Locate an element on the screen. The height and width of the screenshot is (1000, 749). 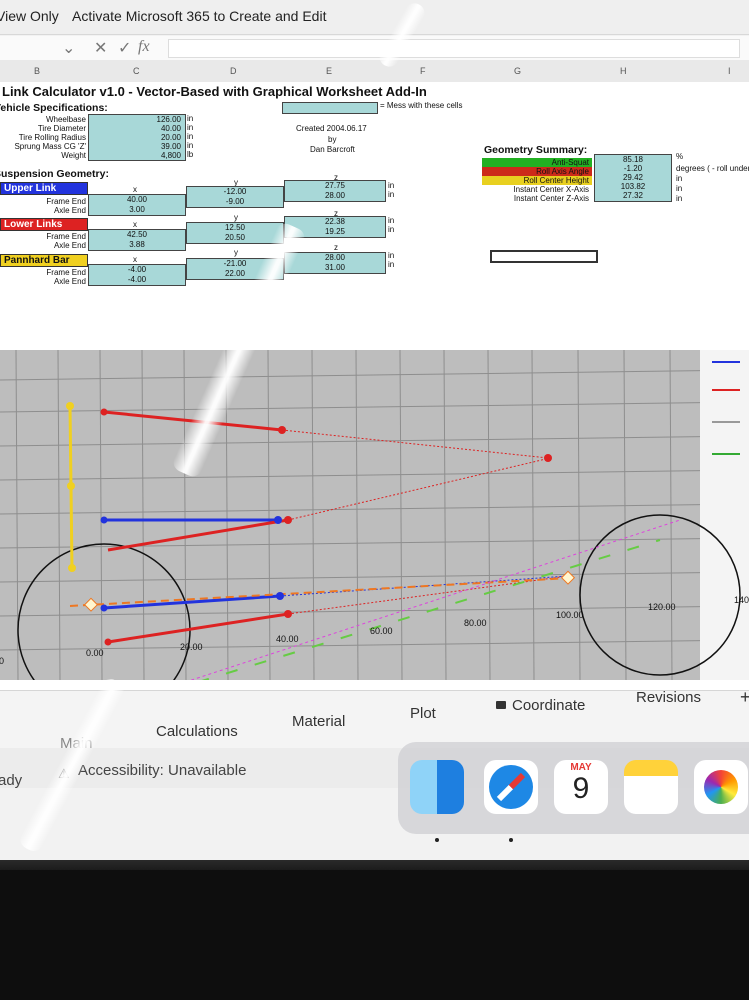
upper-axle-y: -9.00 is located at coordinates (235, 202).